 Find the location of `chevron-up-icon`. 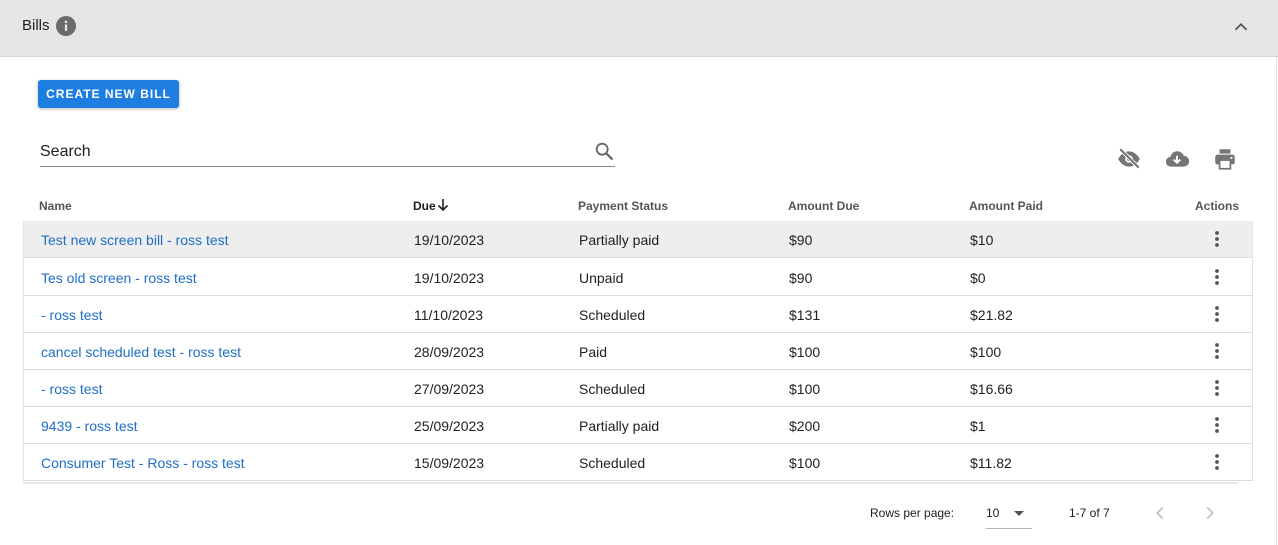

chevron-up-icon is located at coordinates (1241, 27).